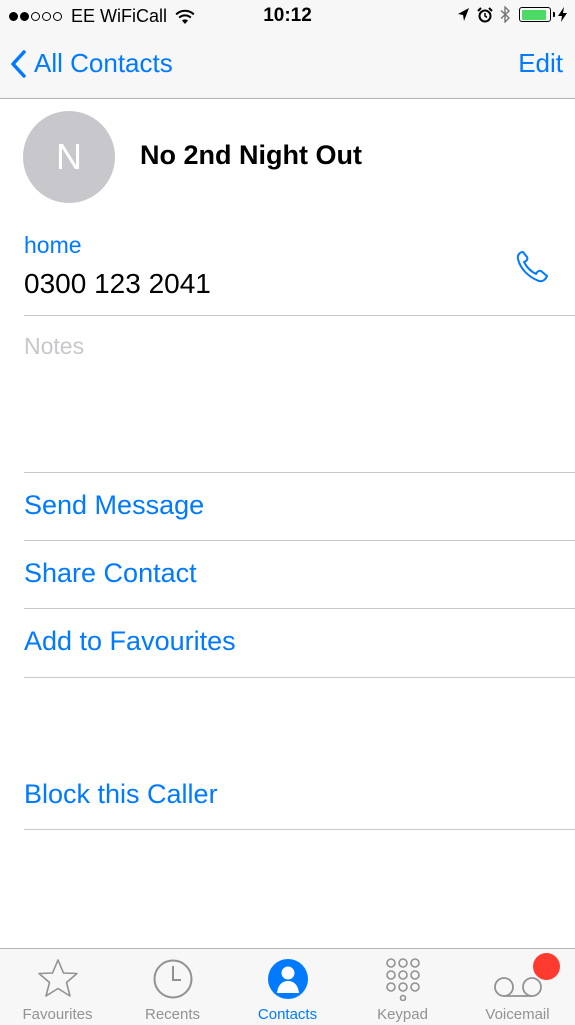  What do you see at coordinates (57, 978) in the screenshot?
I see `star-icon` at bounding box center [57, 978].